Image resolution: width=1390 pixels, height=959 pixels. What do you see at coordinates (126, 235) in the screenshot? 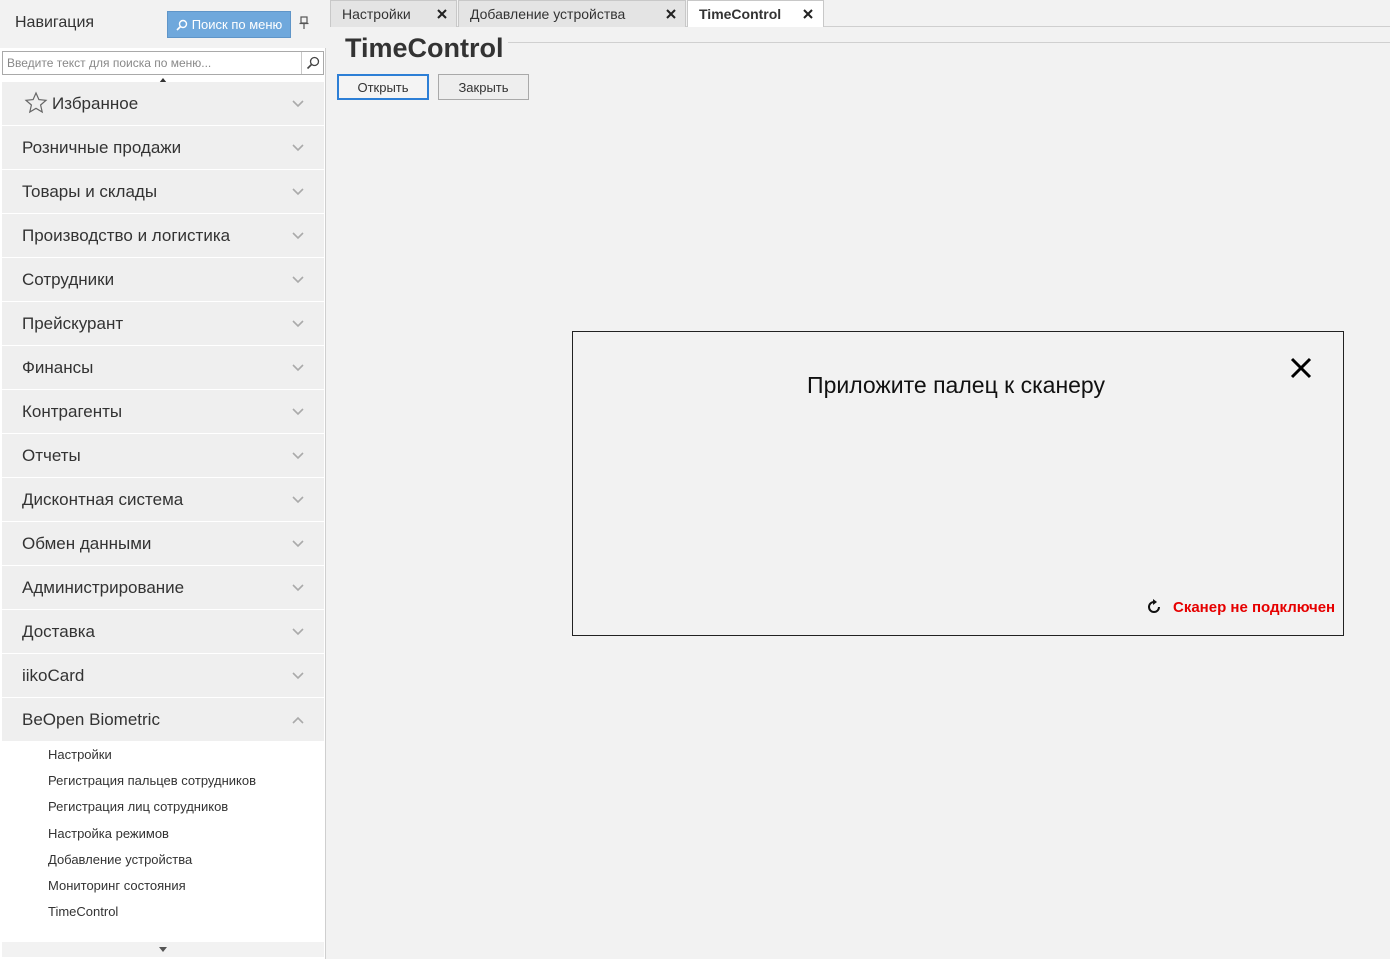
I see `nav-item-label: Производство и логистика` at bounding box center [126, 235].